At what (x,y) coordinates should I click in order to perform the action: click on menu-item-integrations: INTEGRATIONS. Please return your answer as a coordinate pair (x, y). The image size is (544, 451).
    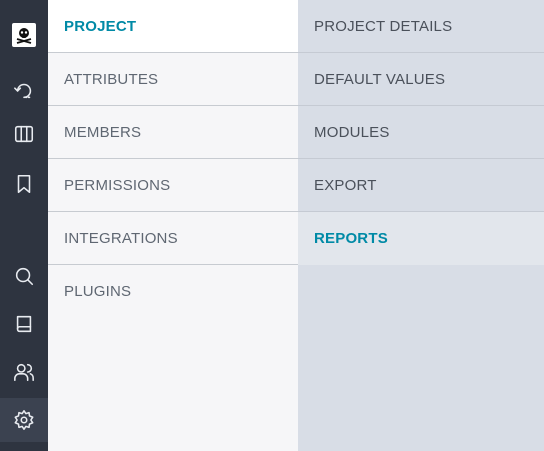
    Looking at the image, I should click on (173, 238).